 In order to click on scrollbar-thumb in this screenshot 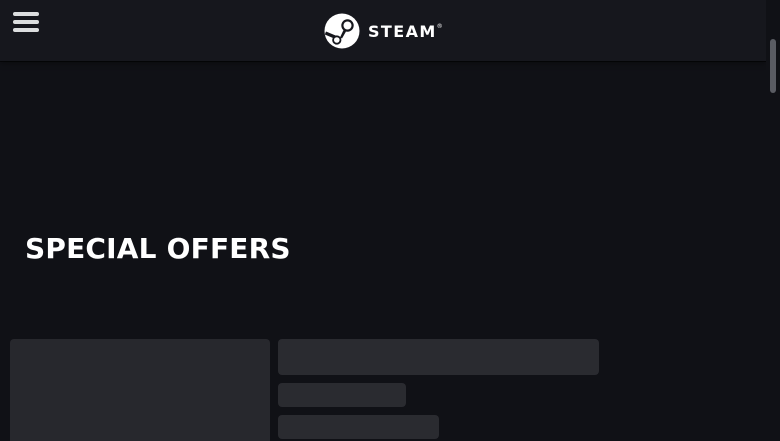, I will do `click(773, 66)`.